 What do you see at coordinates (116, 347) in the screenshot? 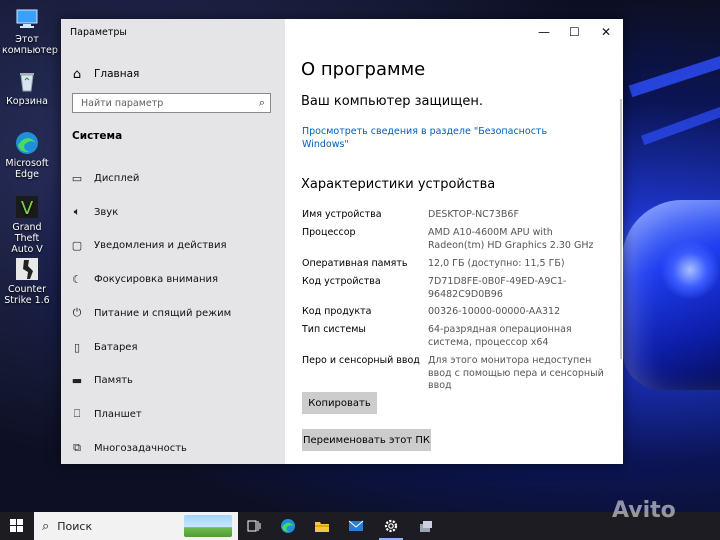
I see `nav-item-label: Батарея` at bounding box center [116, 347].